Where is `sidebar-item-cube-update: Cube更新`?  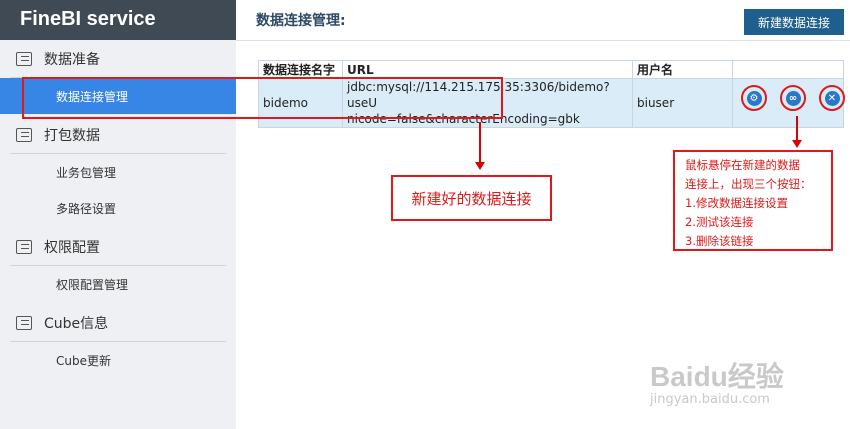 sidebar-item-cube-update: Cube更新 is located at coordinates (118, 360).